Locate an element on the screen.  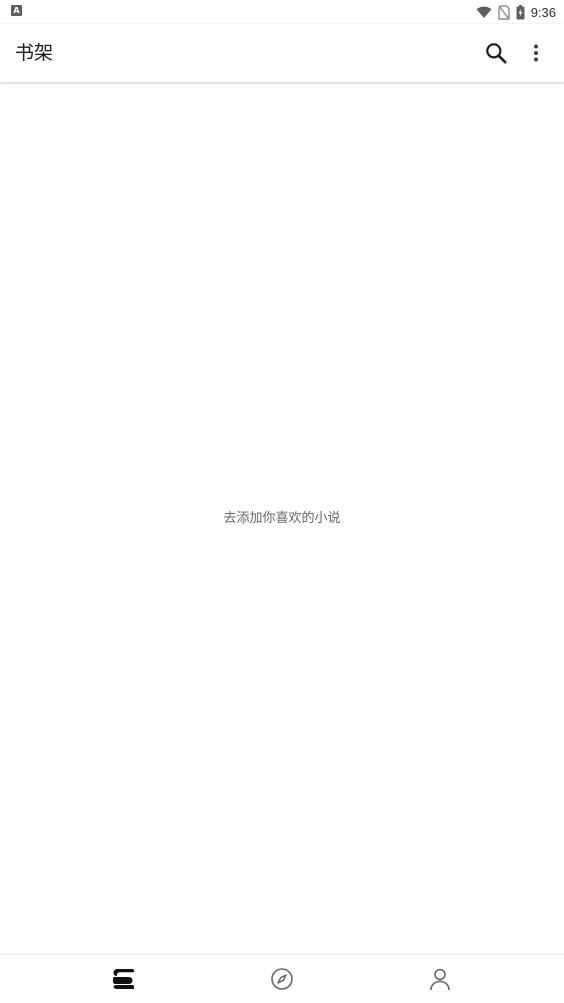
battery-charging-icon is located at coordinates (520, 12).